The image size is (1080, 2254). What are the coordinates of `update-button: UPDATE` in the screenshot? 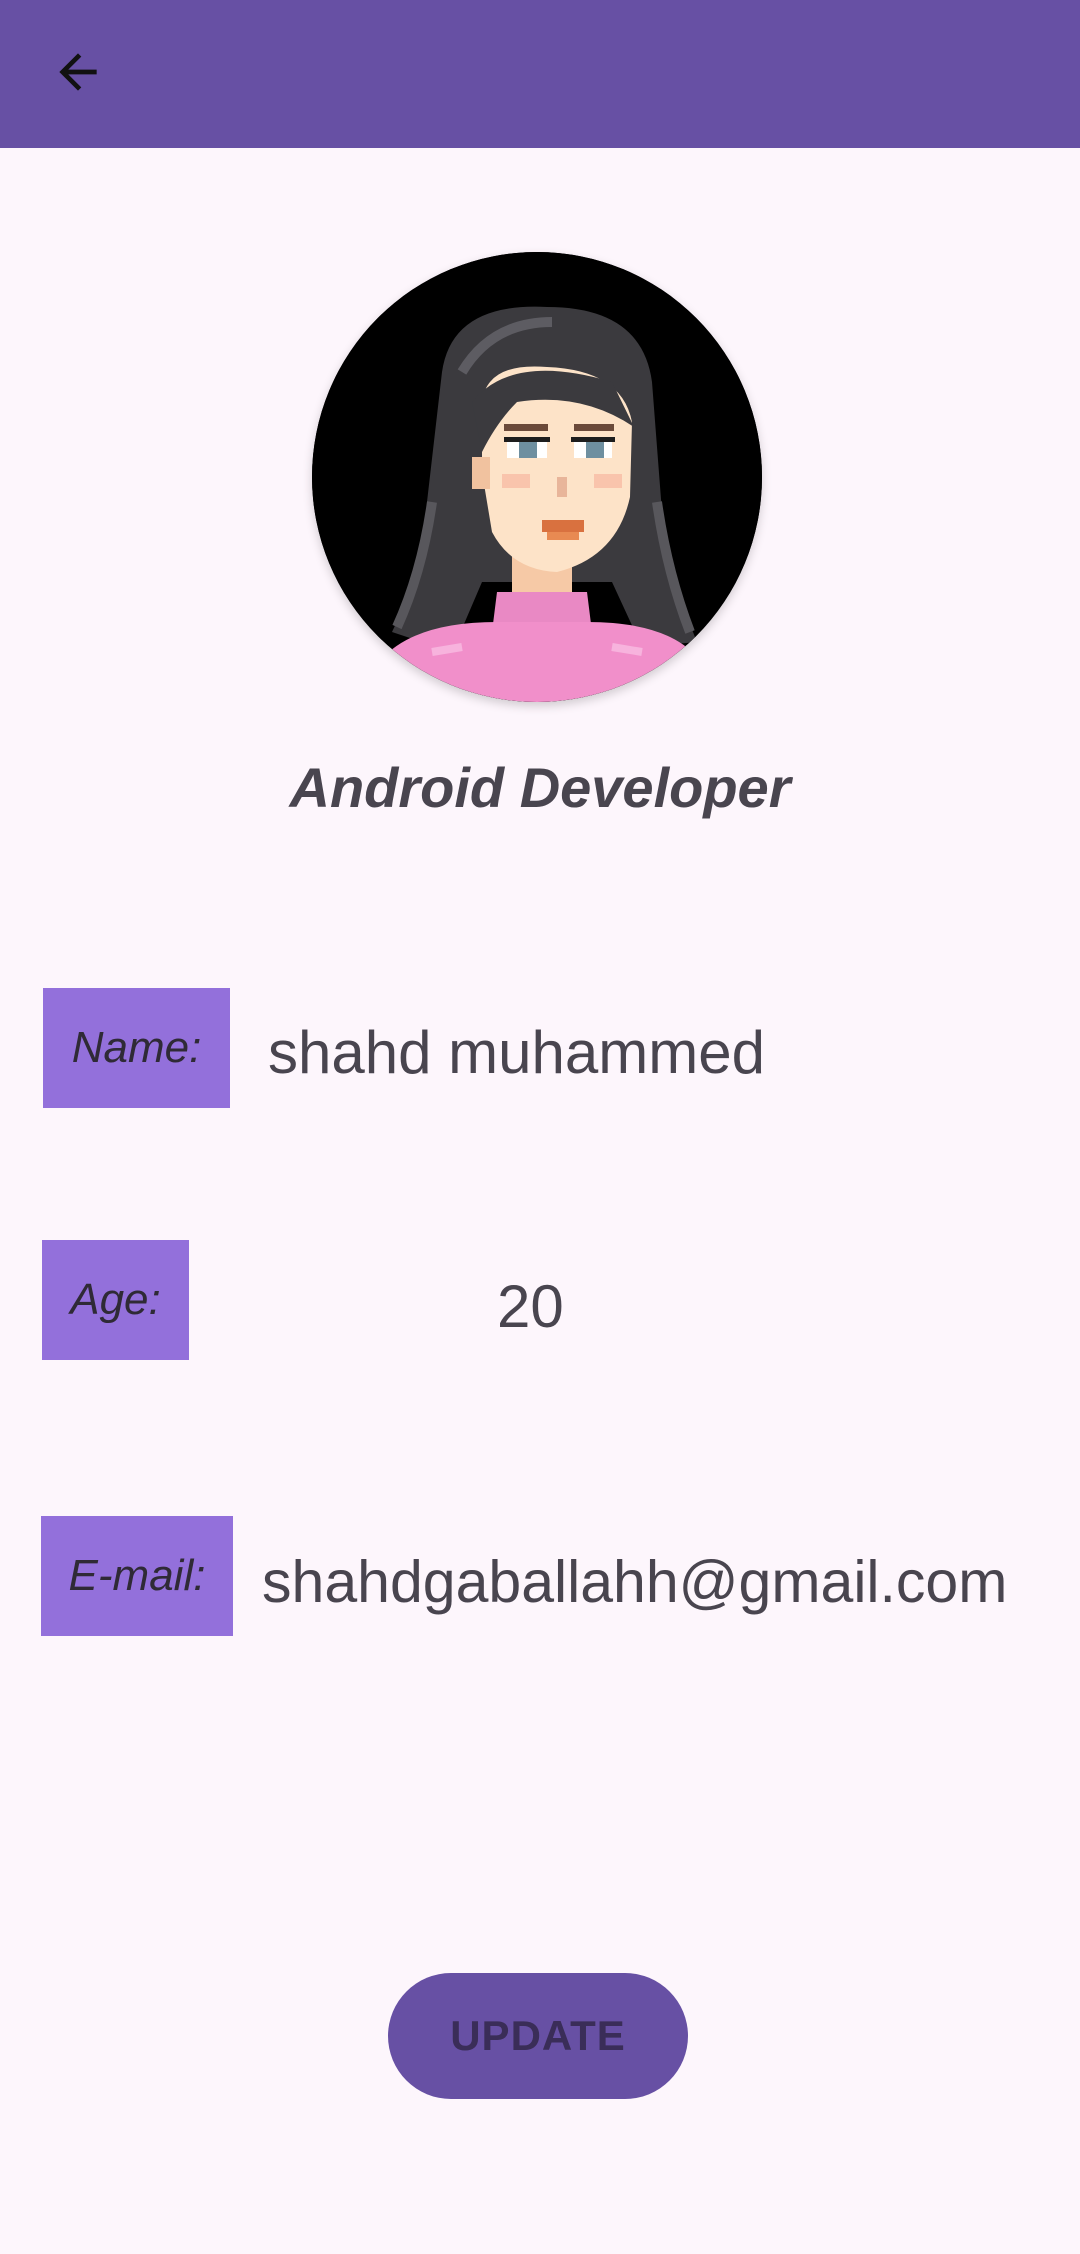 It's located at (538, 2036).